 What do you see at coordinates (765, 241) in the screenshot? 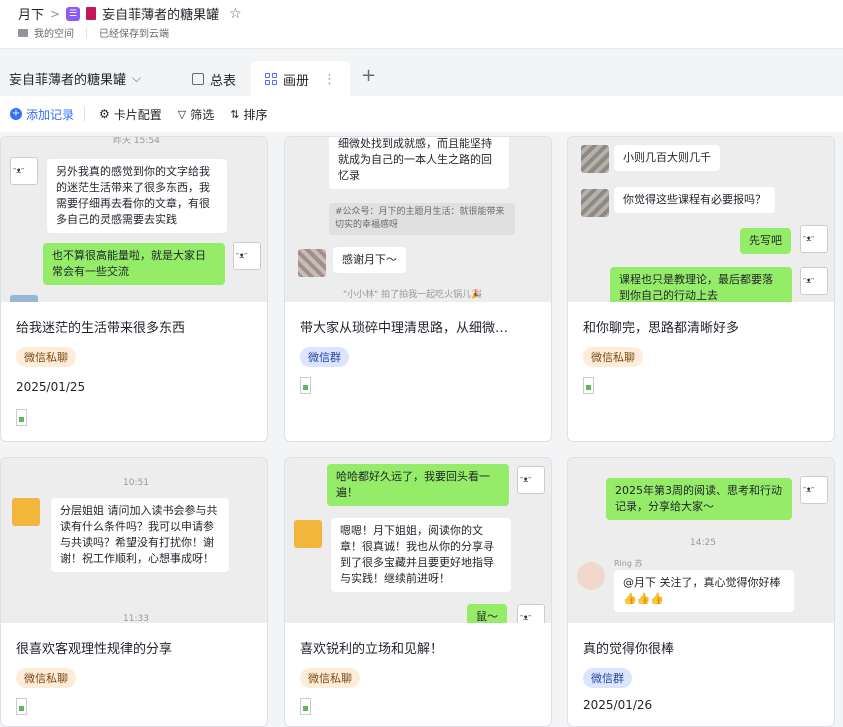
I see `chat-bubble: 先写吧` at bounding box center [765, 241].